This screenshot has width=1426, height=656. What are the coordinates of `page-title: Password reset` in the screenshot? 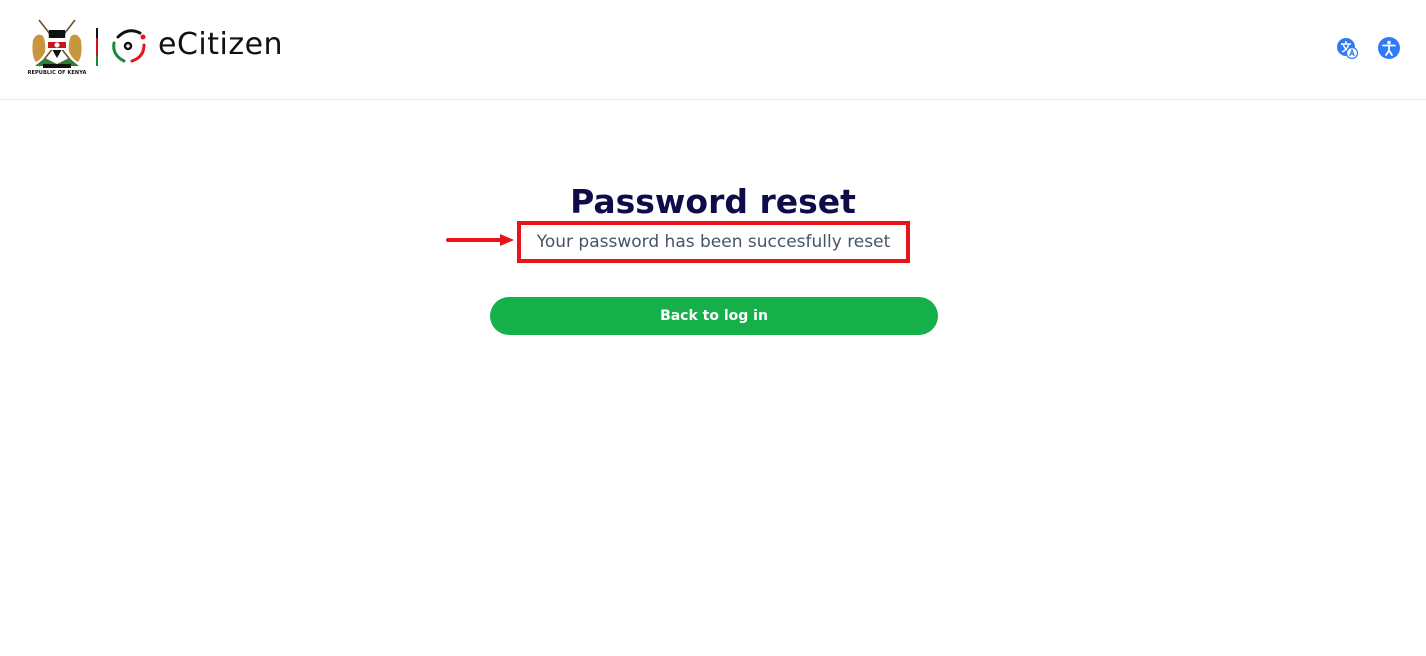 It's located at (713, 201).